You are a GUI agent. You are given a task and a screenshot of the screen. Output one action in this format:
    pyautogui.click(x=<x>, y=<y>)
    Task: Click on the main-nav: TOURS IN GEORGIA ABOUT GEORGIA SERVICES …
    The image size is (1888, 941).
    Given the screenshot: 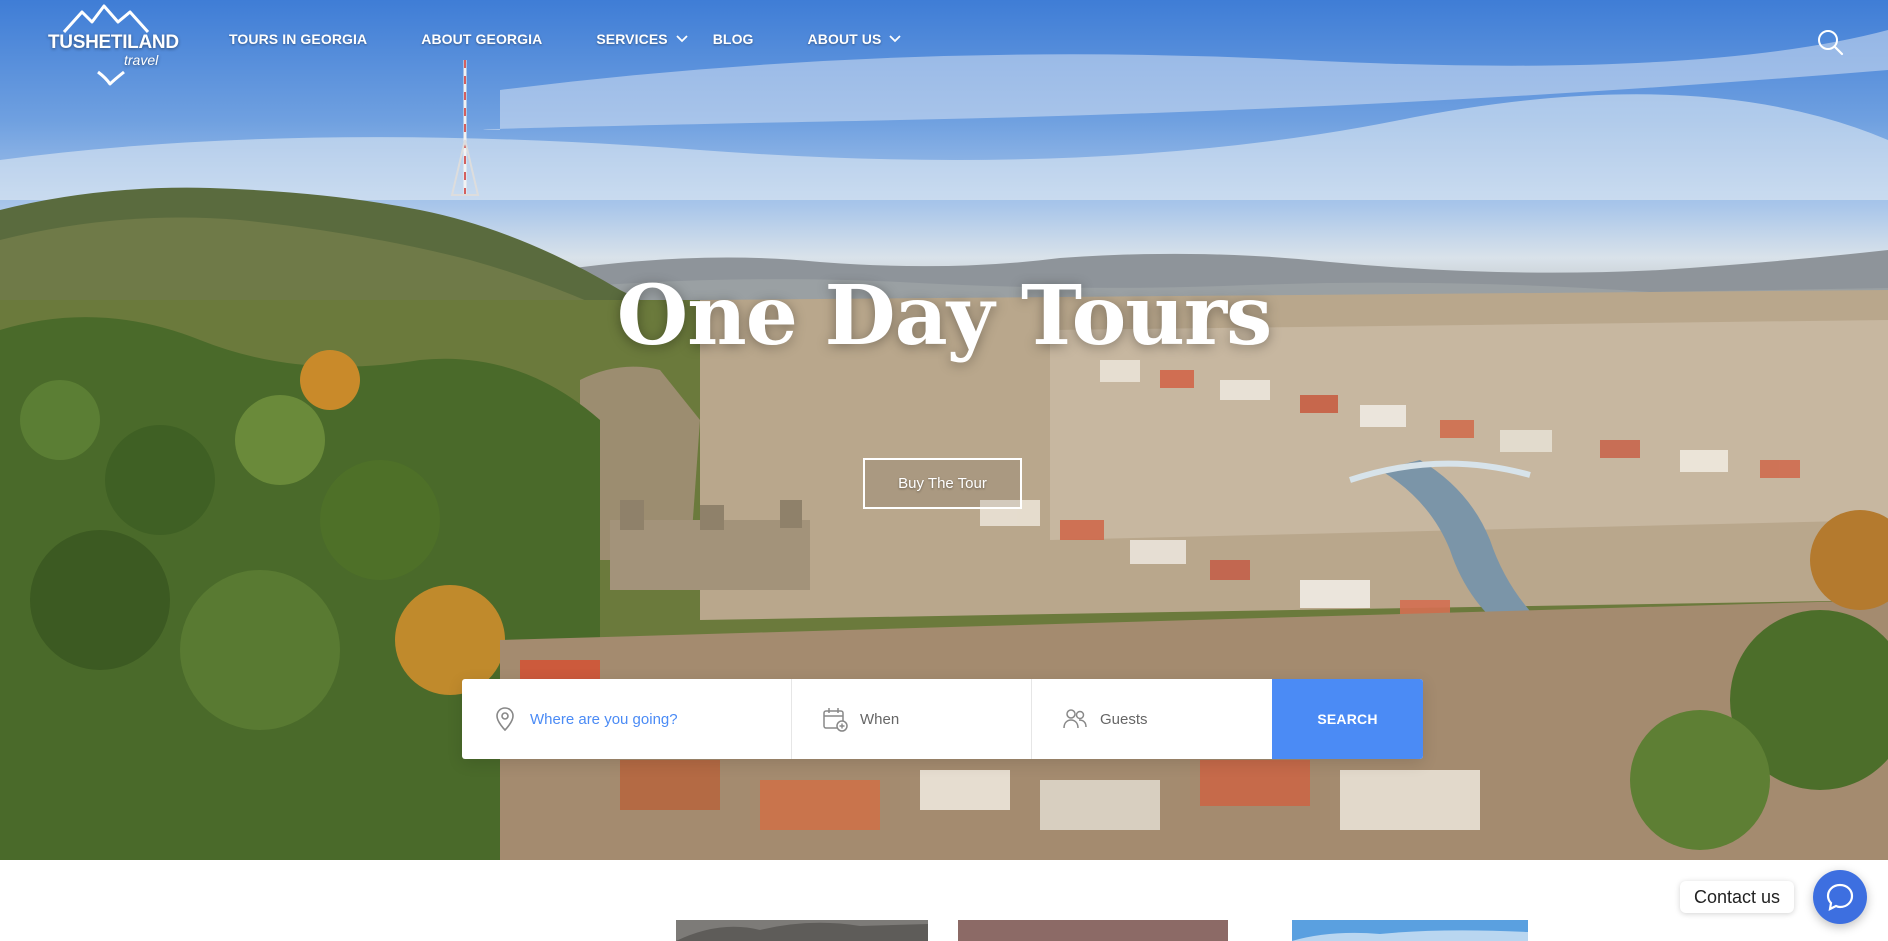 What is the action you would take?
    pyautogui.click(x=565, y=39)
    